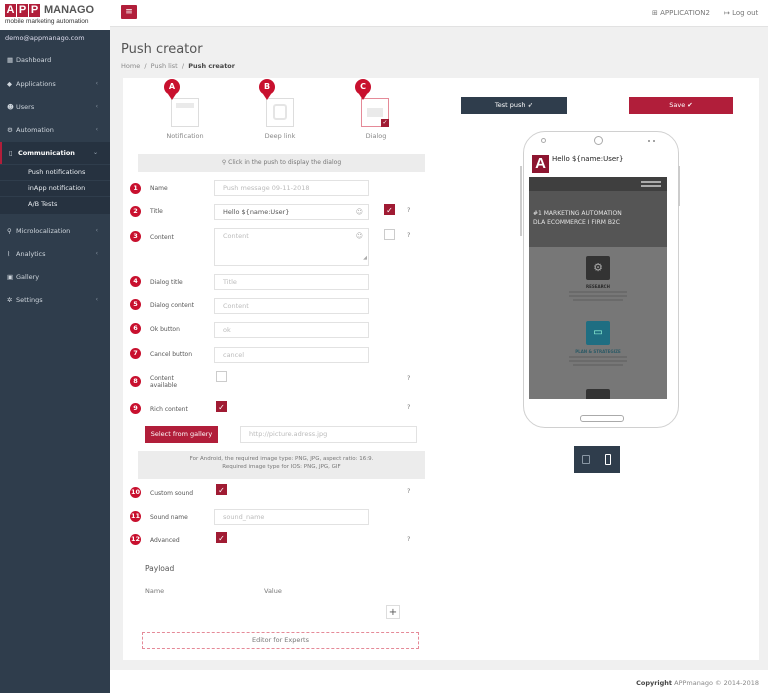 The image size is (768, 693). What do you see at coordinates (135, 188) in the screenshot?
I see `marker-1: 1` at bounding box center [135, 188].